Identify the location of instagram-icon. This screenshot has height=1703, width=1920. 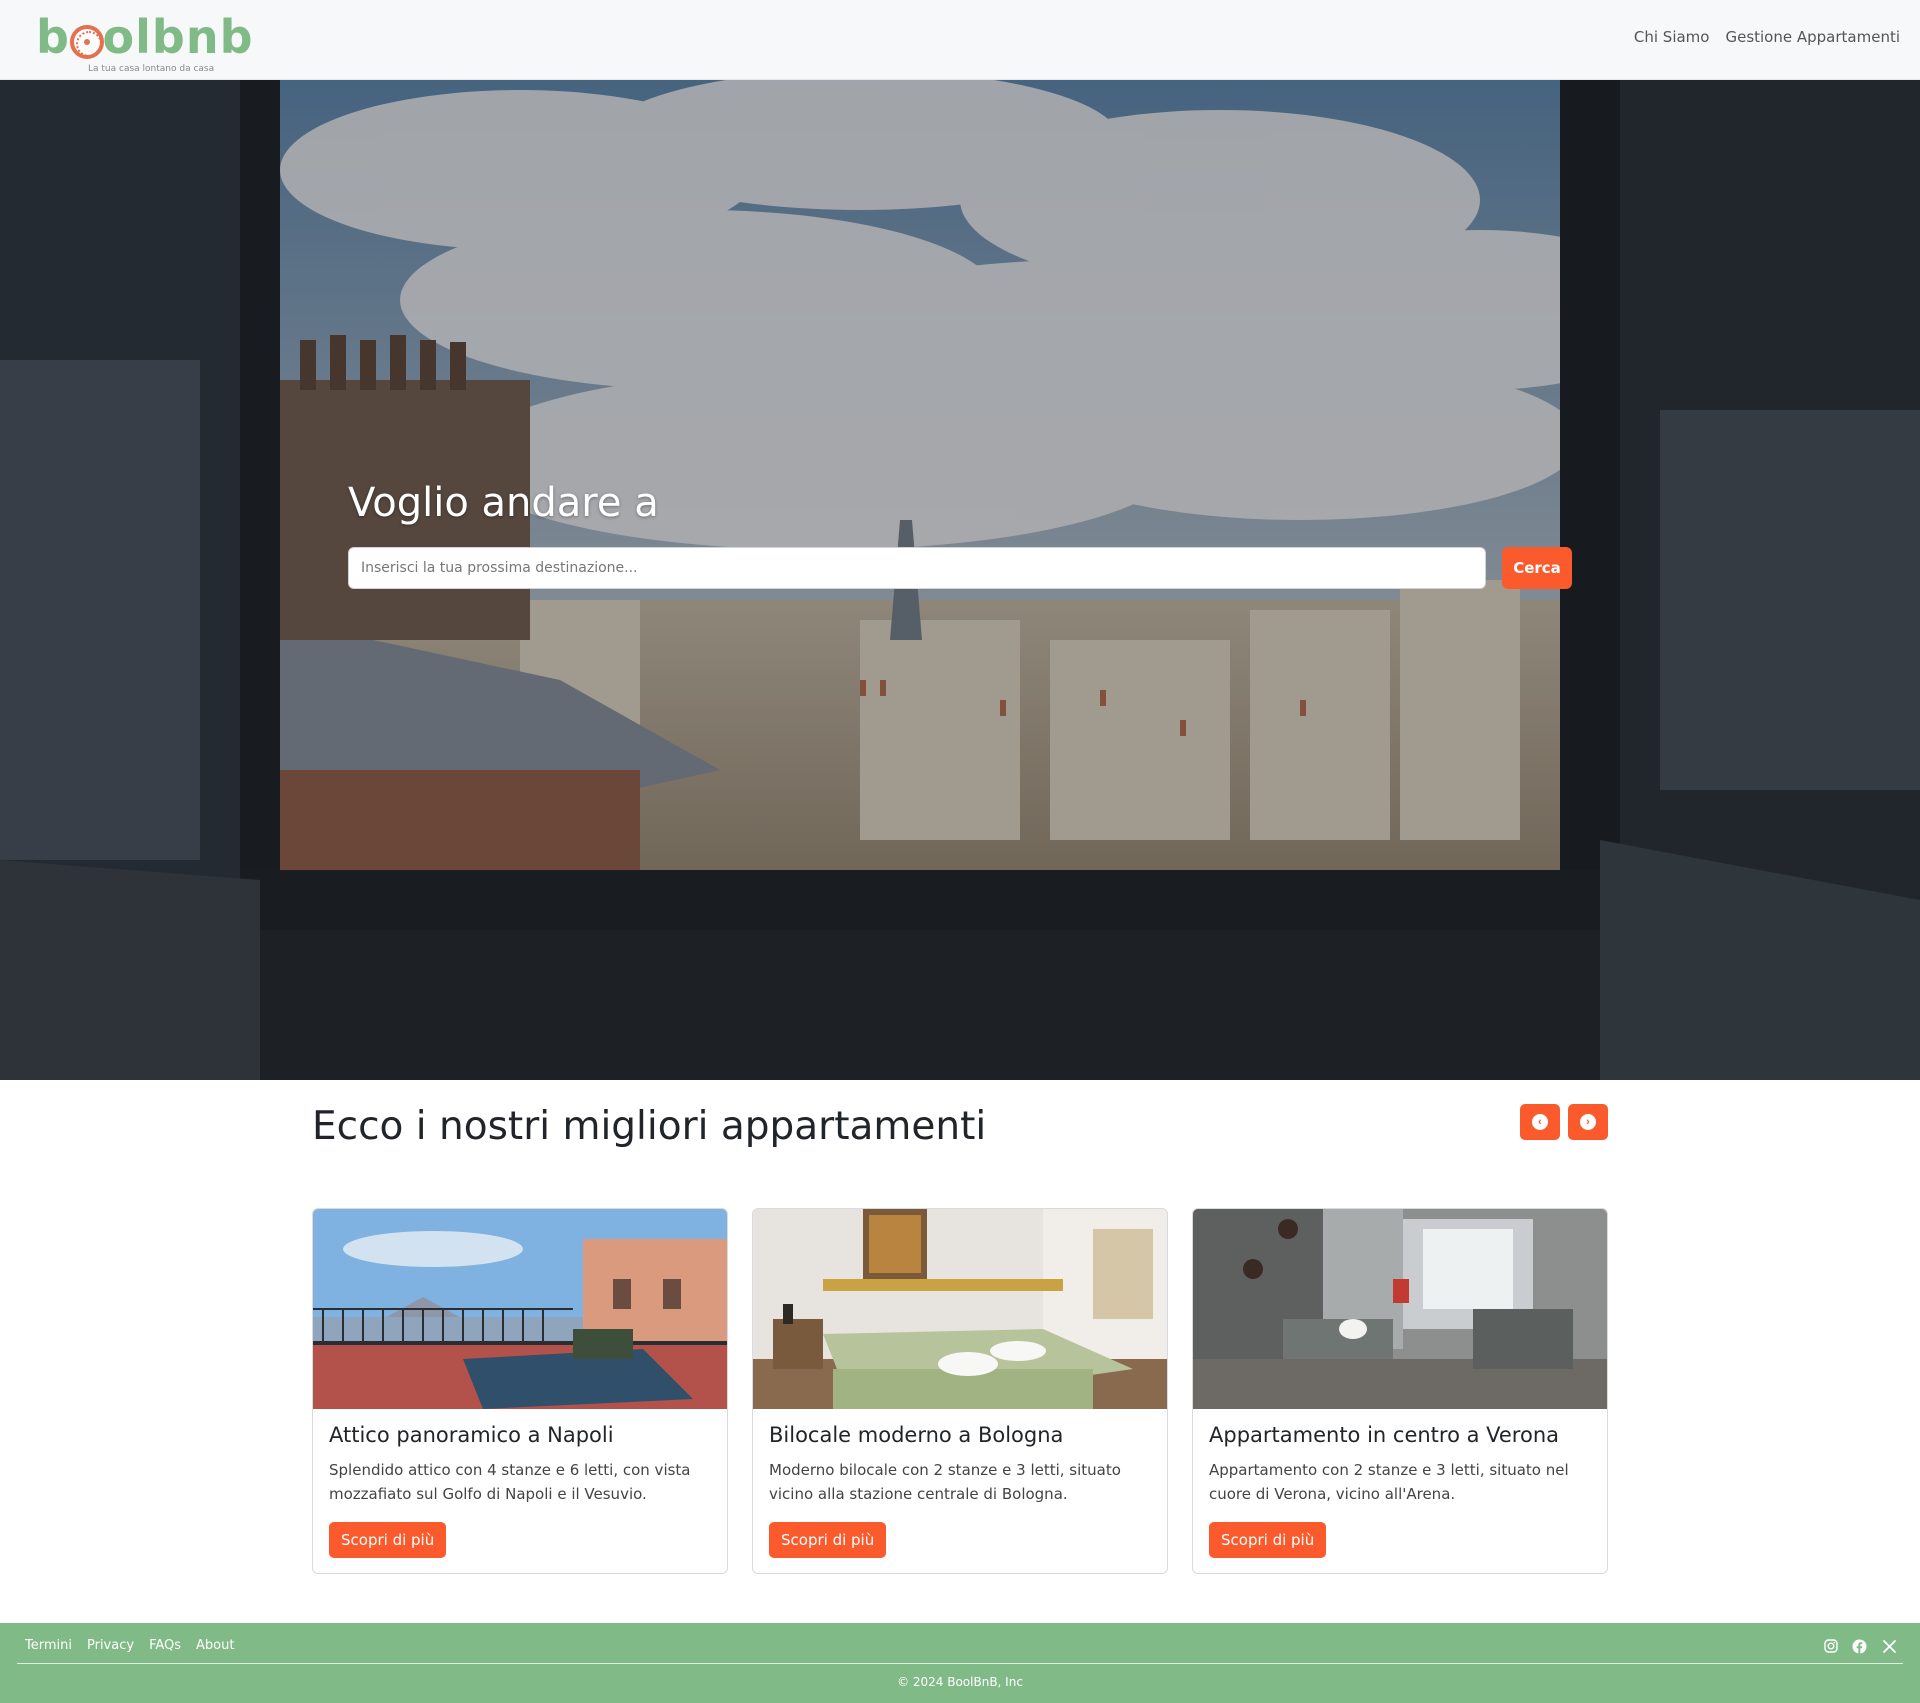
(1831, 1646).